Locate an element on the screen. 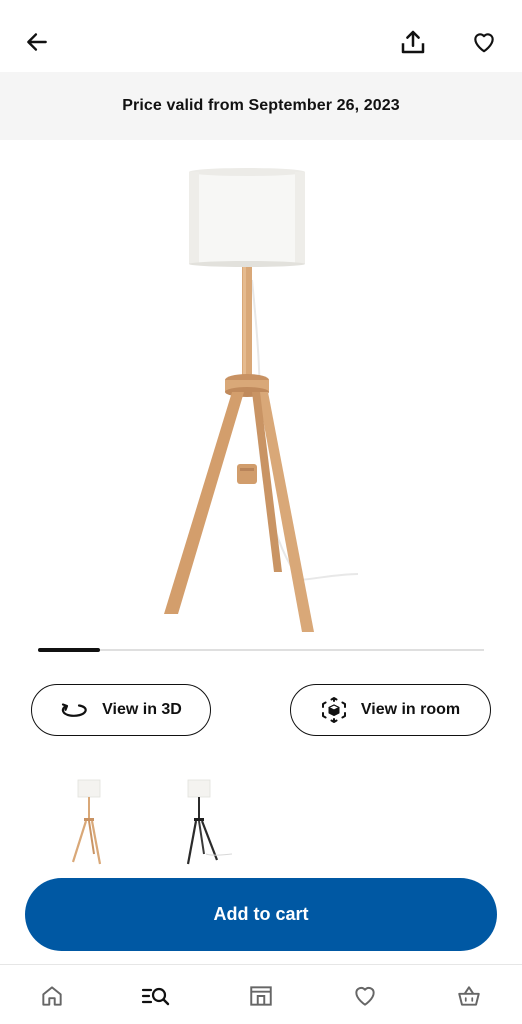 The image size is (522, 1024). add-to-cart-button: Add to cart is located at coordinates (261, 914).